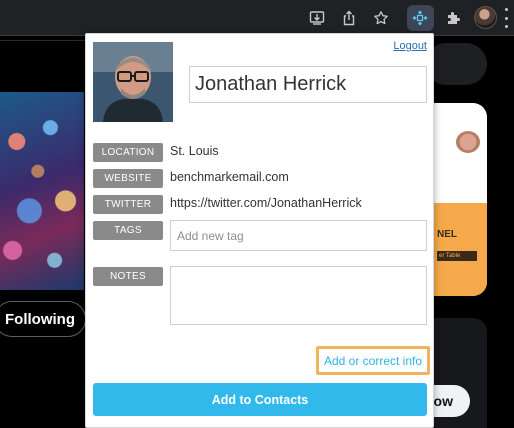 This screenshot has width=514, height=428. What do you see at coordinates (128, 230) in the screenshot?
I see `tags-label: TAGS` at bounding box center [128, 230].